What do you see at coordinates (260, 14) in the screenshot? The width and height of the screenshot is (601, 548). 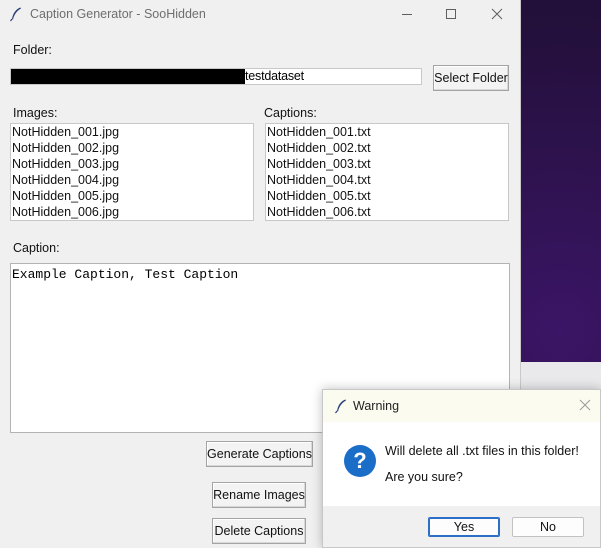 I see `title-bar: Caption Generator - SooHidden` at bounding box center [260, 14].